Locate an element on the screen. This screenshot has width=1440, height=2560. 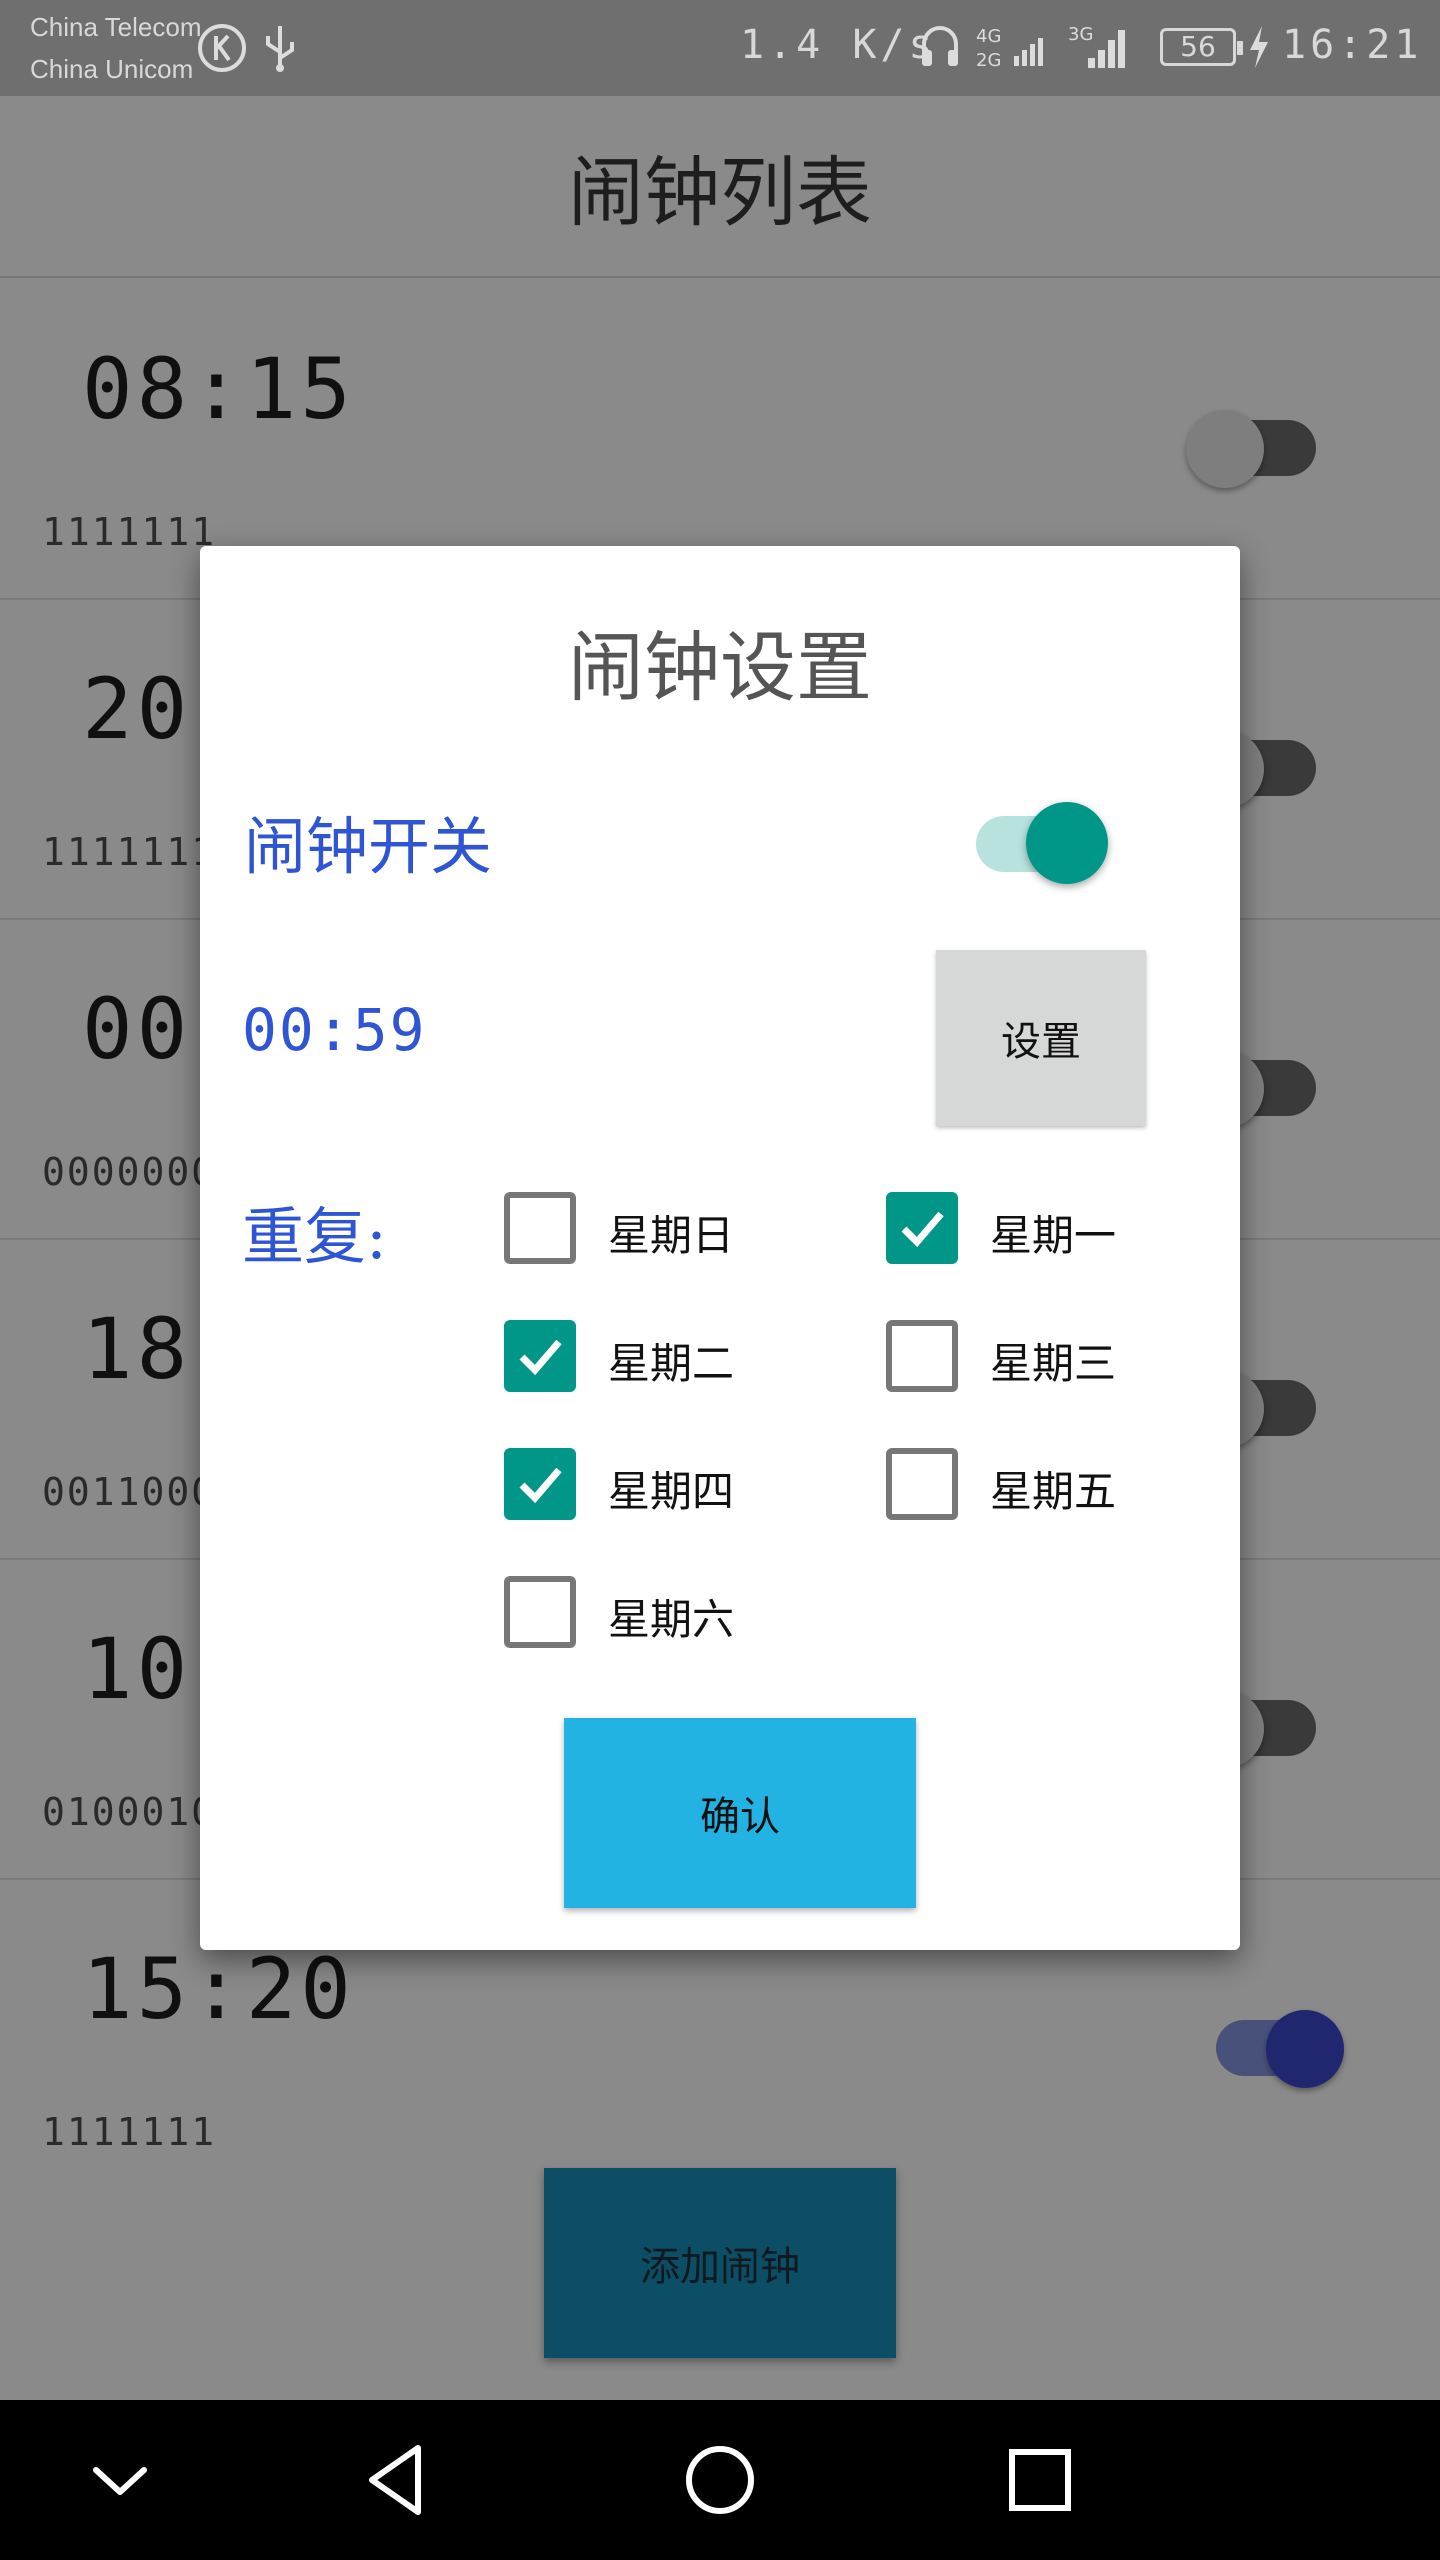
repeat-label: 重复: is located at coordinates (314, 1236).